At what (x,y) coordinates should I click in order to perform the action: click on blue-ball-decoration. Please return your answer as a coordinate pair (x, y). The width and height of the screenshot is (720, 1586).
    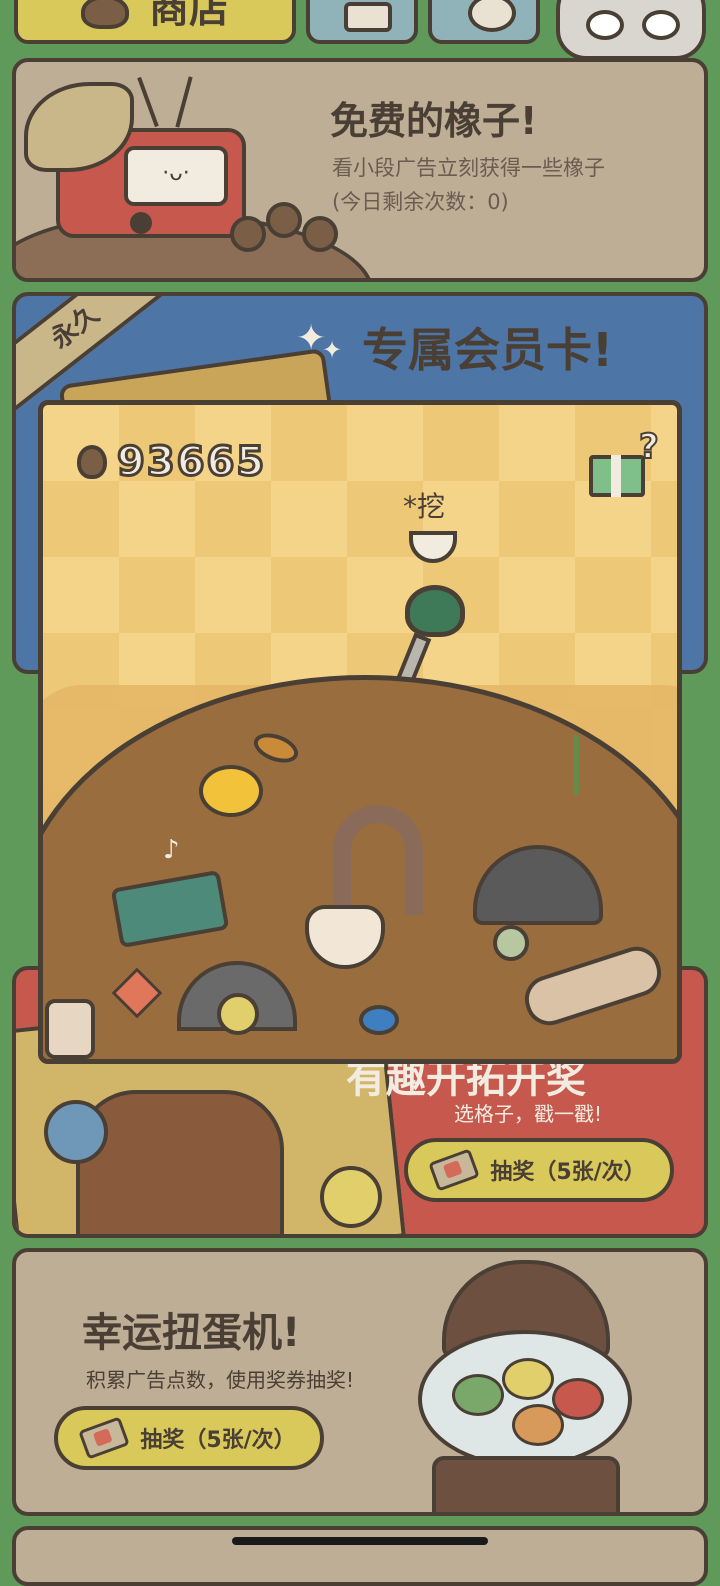
    Looking at the image, I should click on (76, 1132).